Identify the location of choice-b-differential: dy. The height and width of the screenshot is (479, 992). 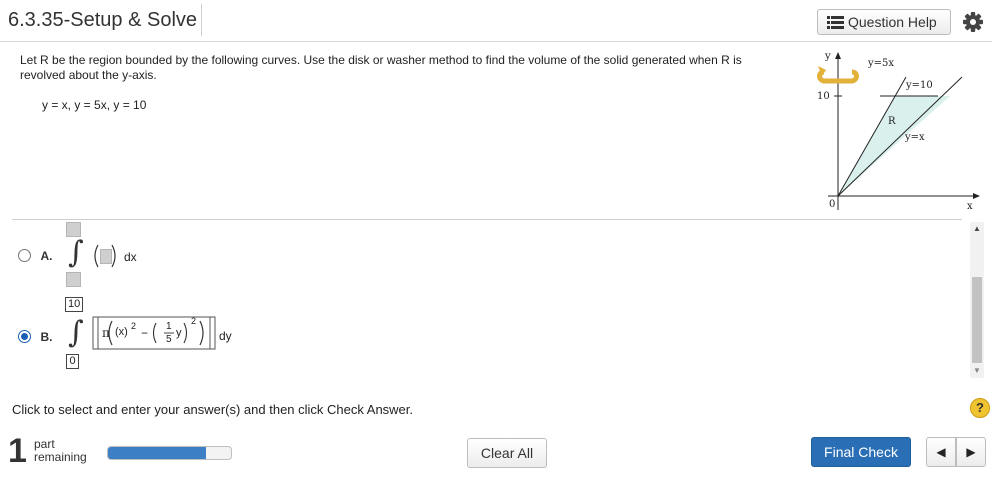
(225, 336).